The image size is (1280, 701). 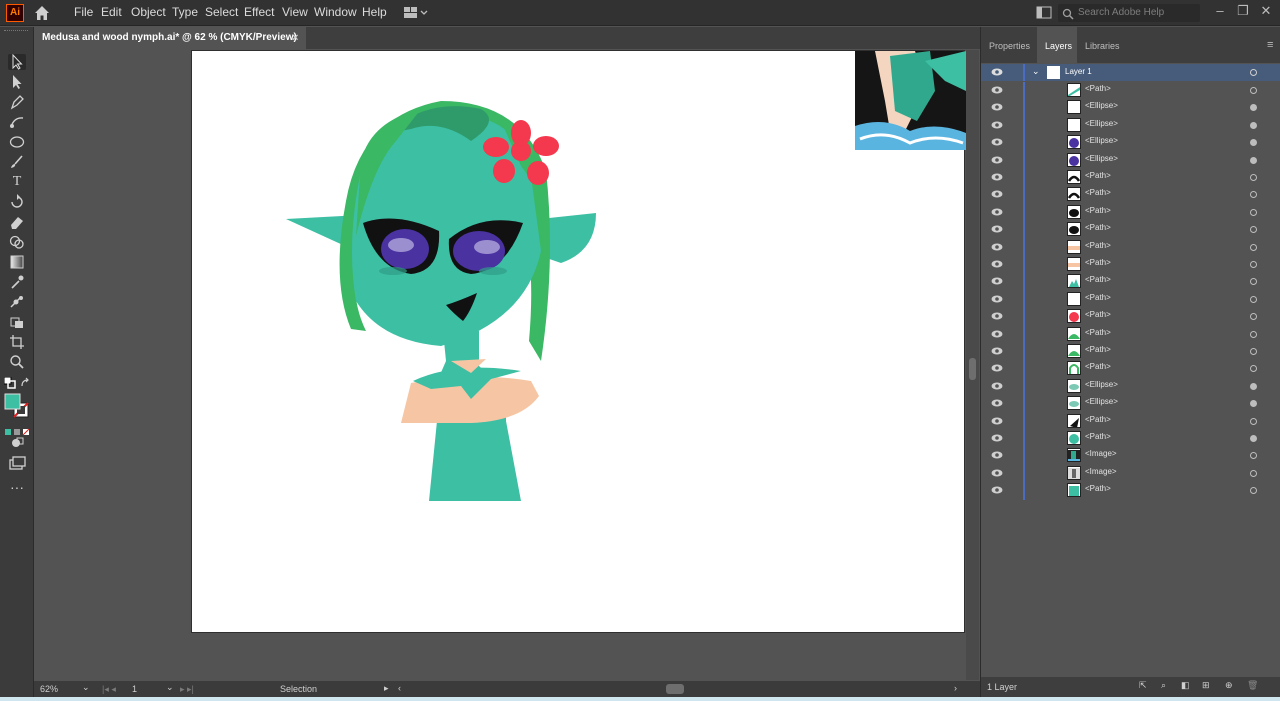 What do you see at coordinates (295, 38) in the screenshot?
I see `tab-close-icon: ×` at bounding box center [295, 38].